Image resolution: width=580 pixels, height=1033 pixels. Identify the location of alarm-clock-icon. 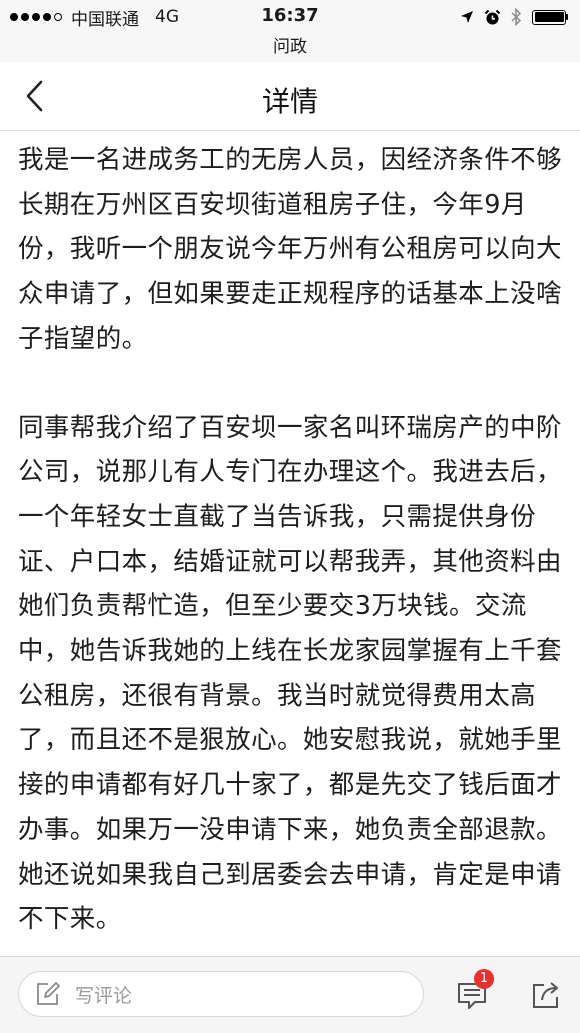
(492, 17).